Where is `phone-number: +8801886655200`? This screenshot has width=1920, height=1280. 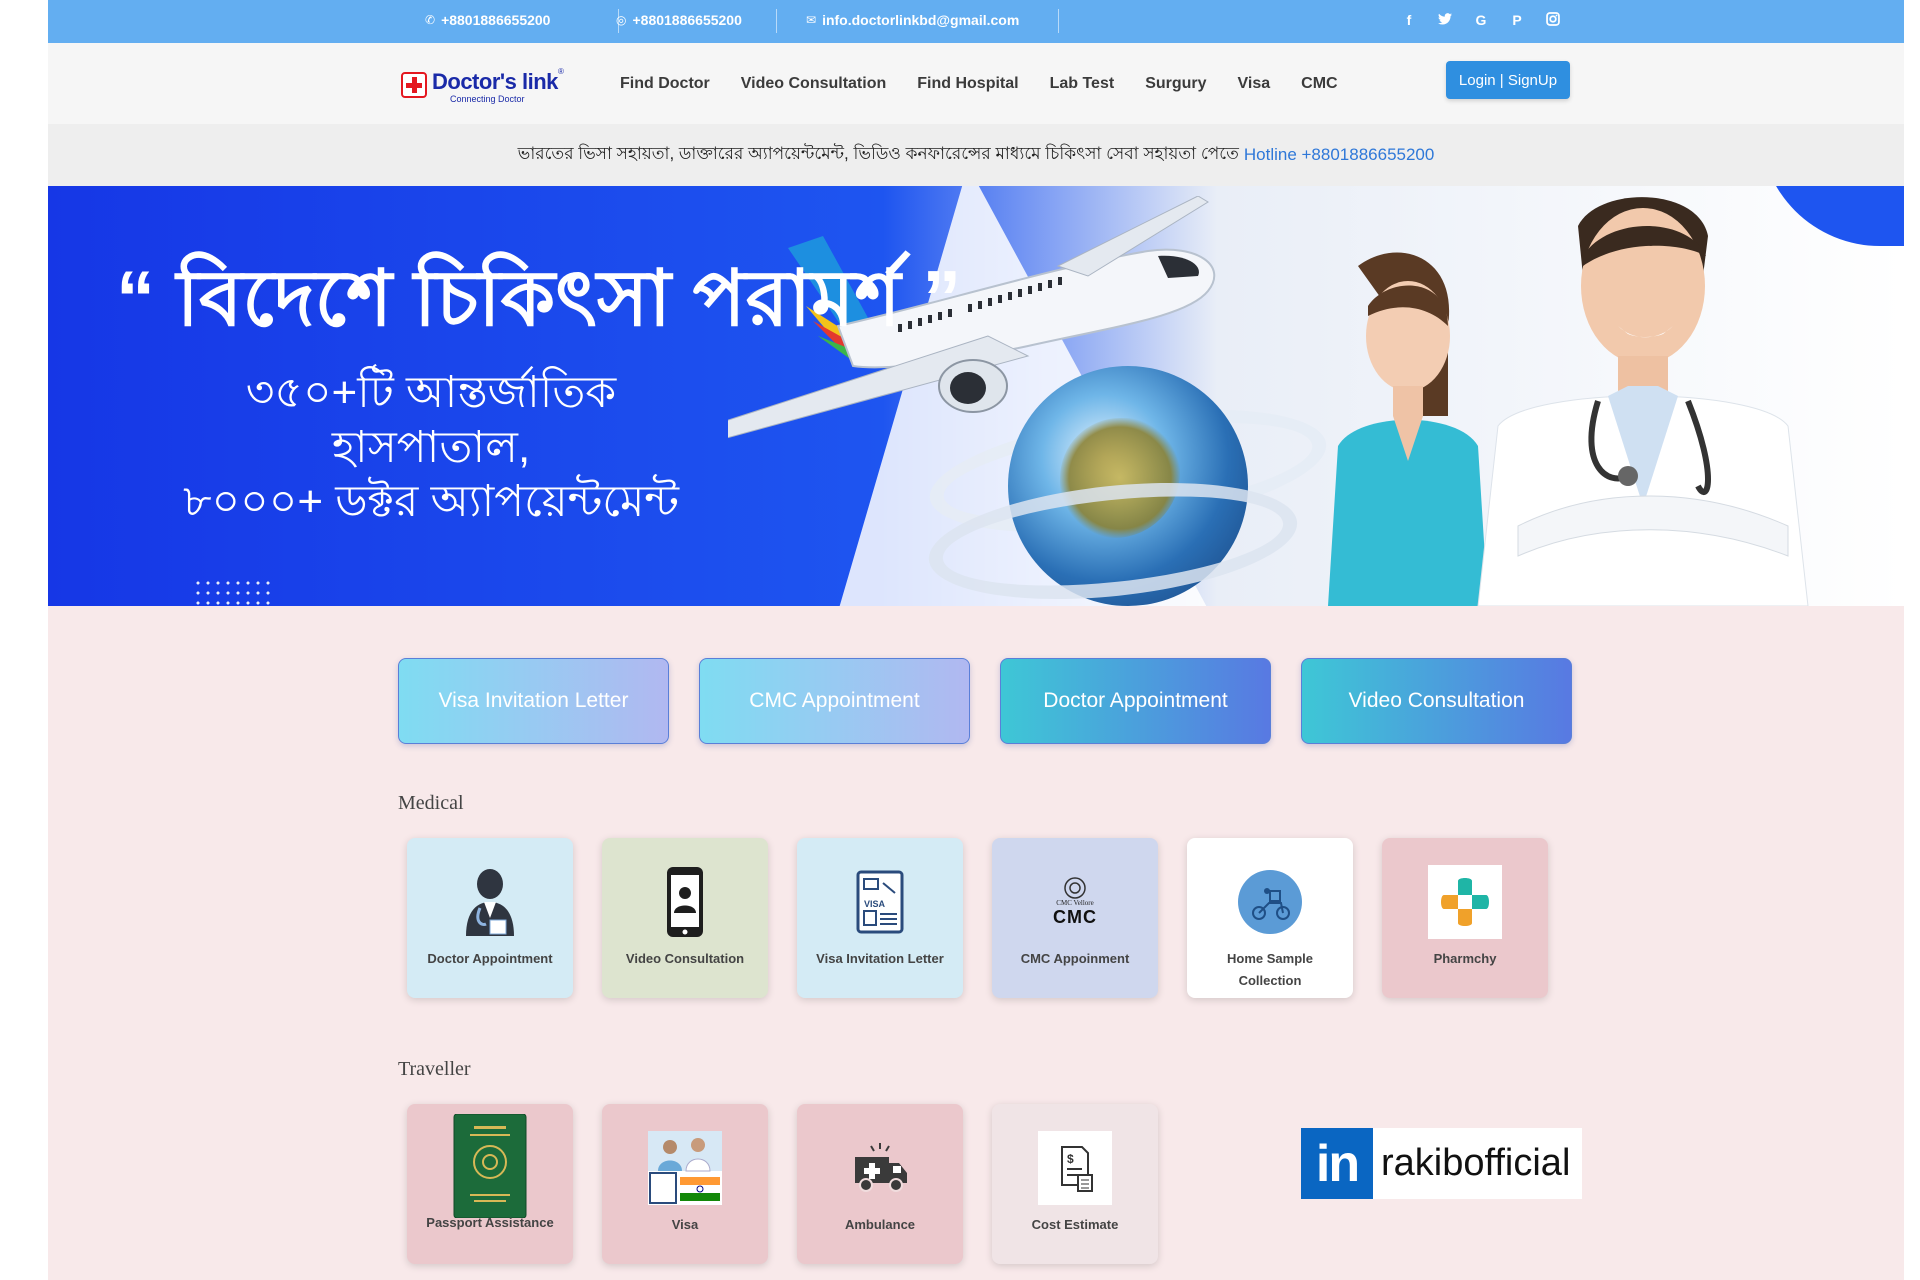
phone-number: +8801886655200 is located at coordinates (496, 20).